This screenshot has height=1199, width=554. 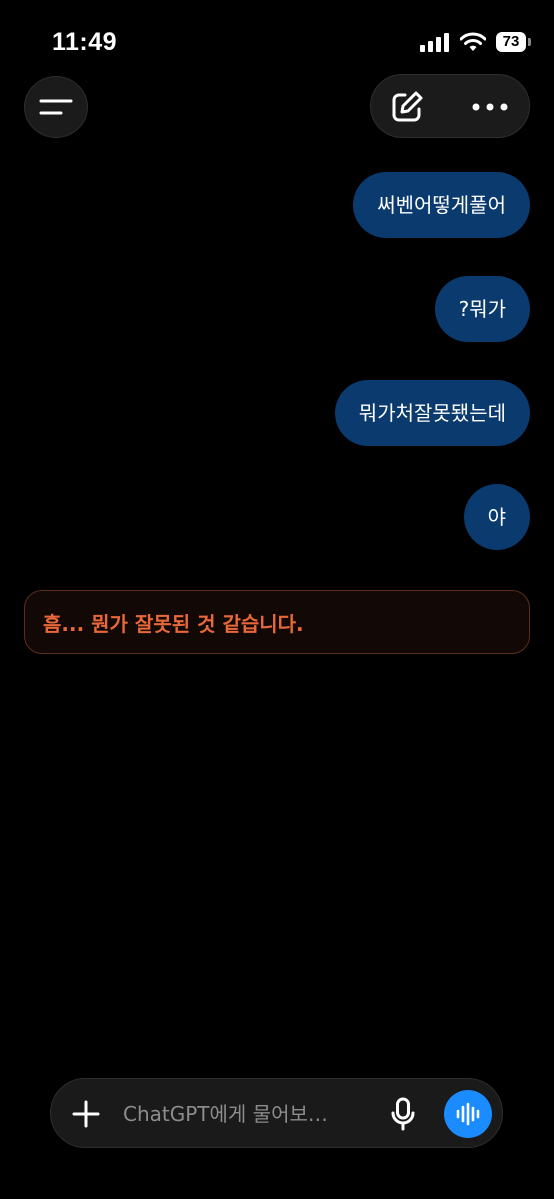 I want to click on top-actions, so click(x=450, y=106).